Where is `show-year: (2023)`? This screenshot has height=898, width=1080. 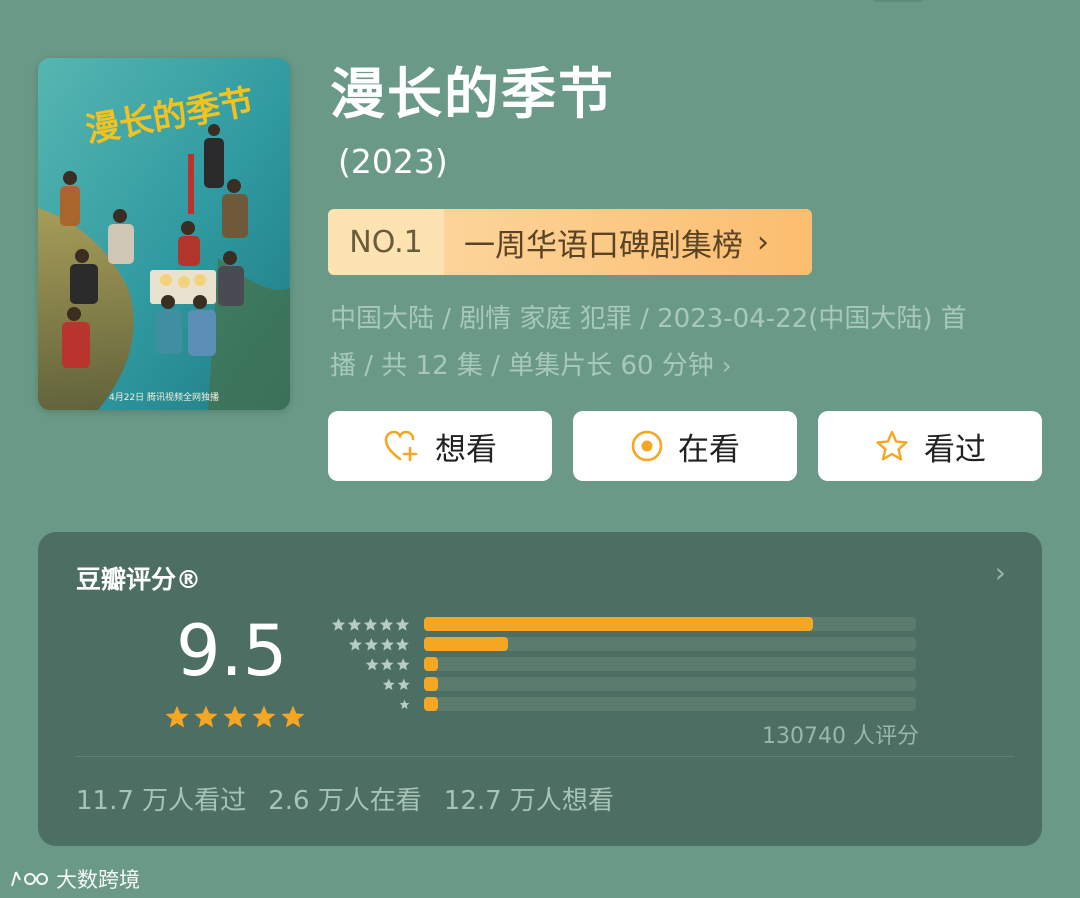
show-year: (2023) is located at coordinates (393, 161).